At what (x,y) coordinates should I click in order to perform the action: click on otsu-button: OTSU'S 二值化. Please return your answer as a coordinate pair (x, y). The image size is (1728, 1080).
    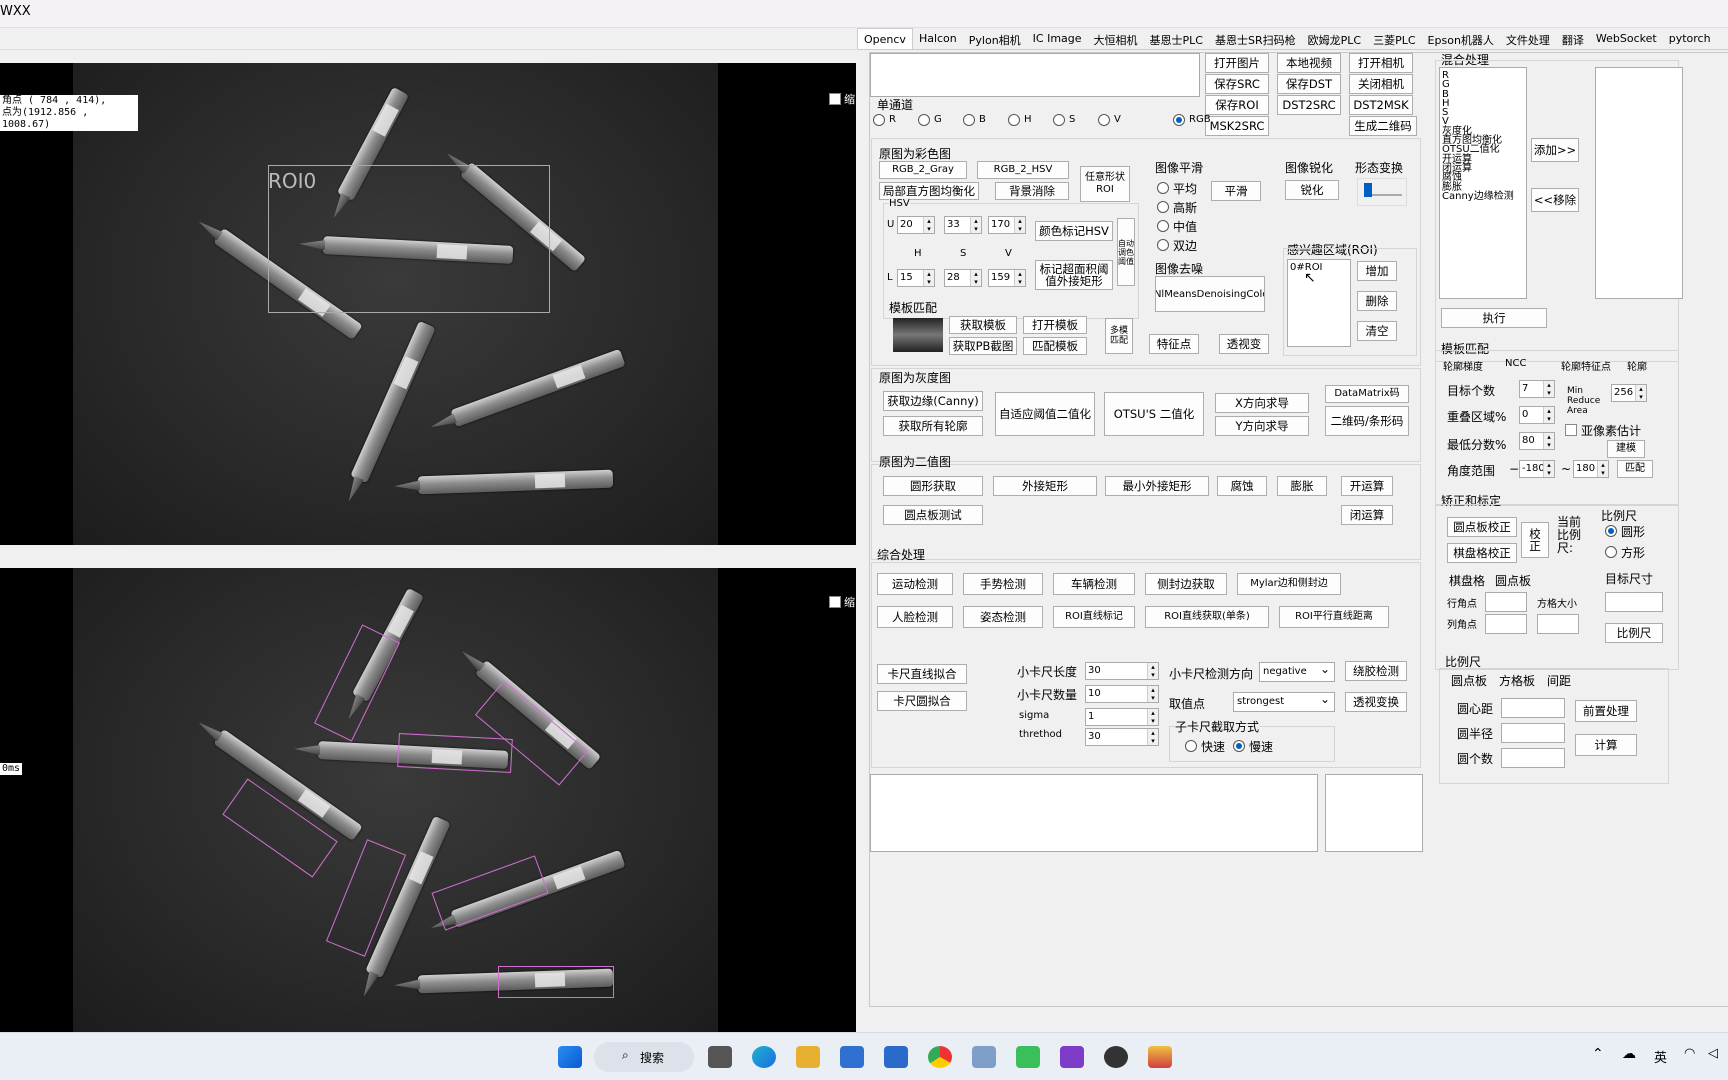
    Looking at the image, I should click on (1154, 414).